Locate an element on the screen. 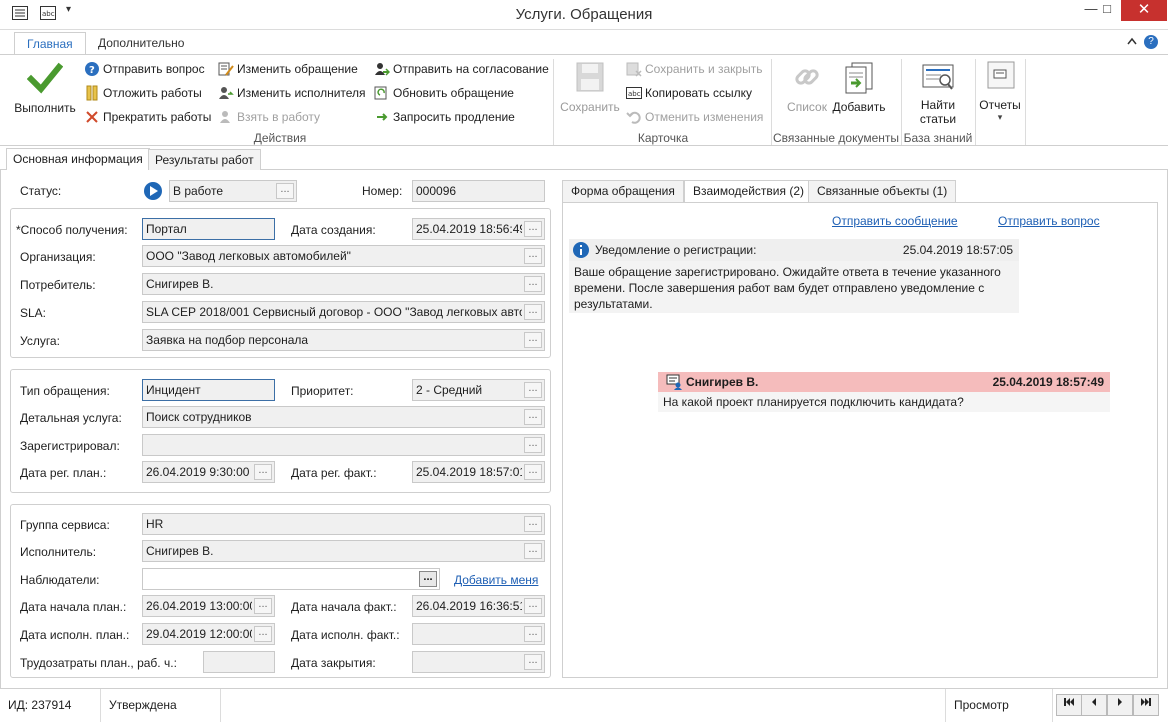 The height and width of the screenshot is (722, 1168). list-button: Список is located at coordinates (807, 87).